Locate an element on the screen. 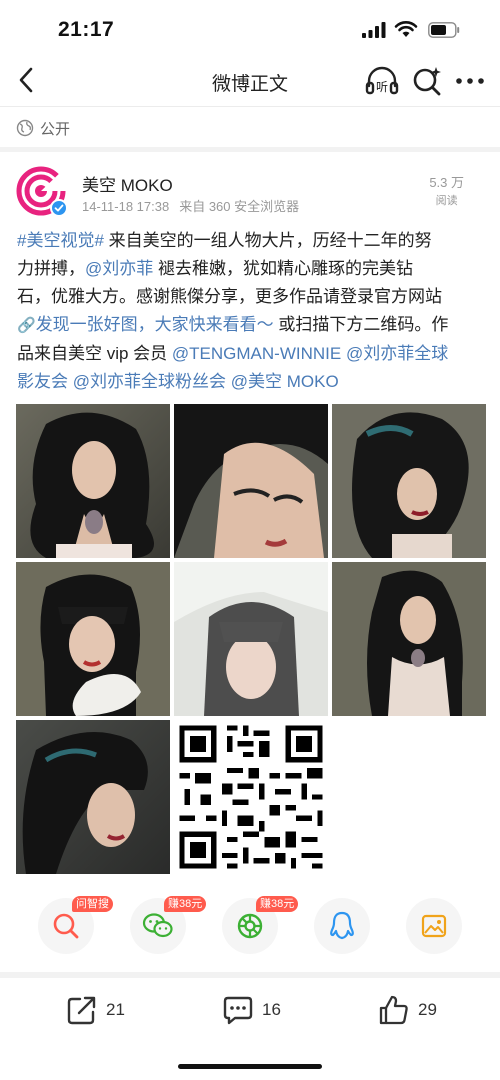 This screenshot has width=500, height=1080. like-button: 29 is located at coordinates (407, 1010).